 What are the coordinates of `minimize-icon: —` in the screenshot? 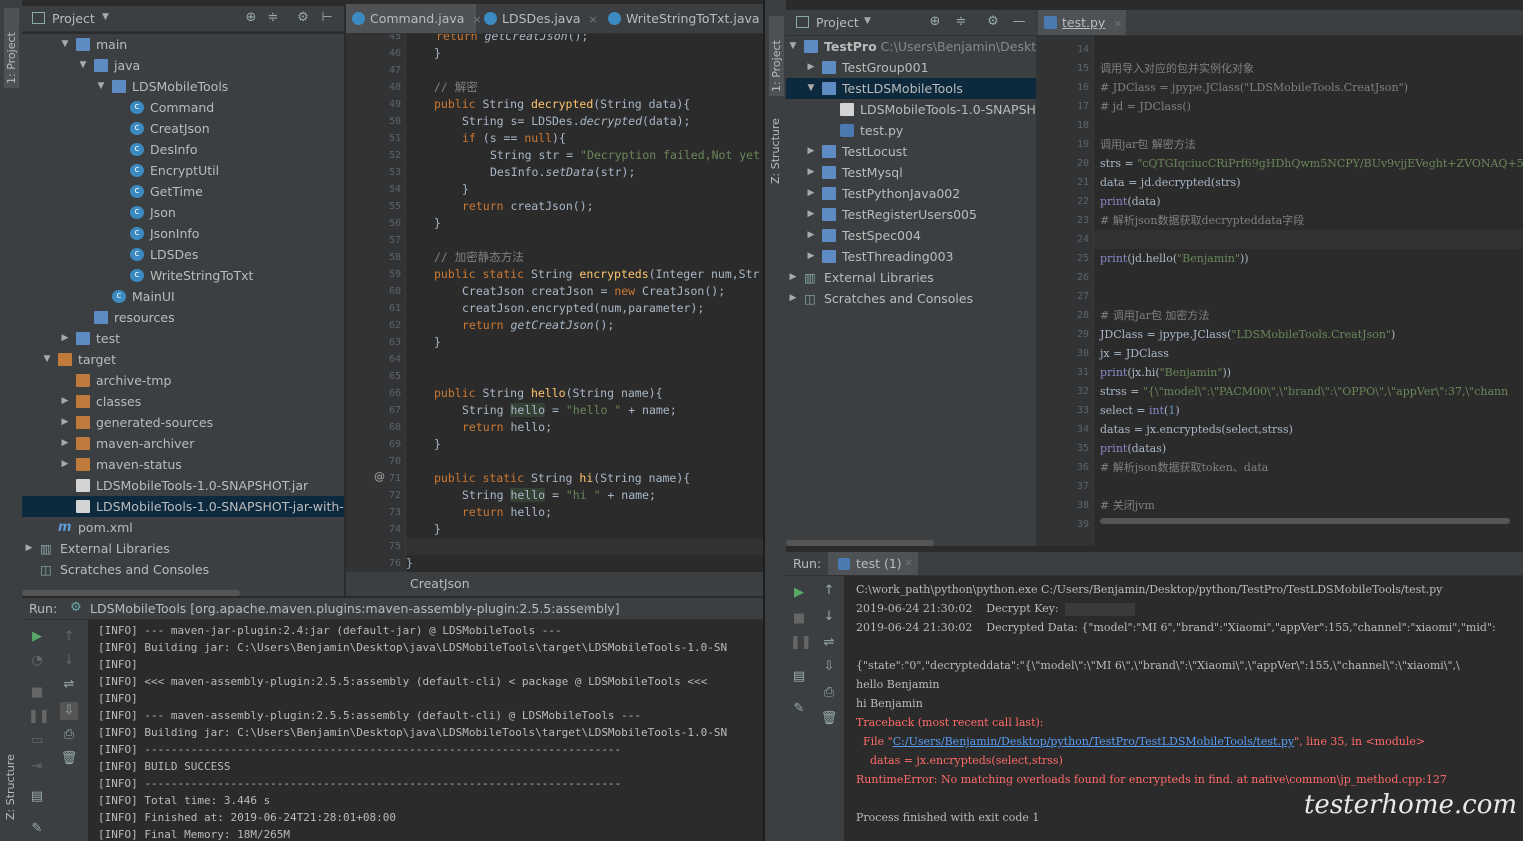 It's located at (1019, 22).